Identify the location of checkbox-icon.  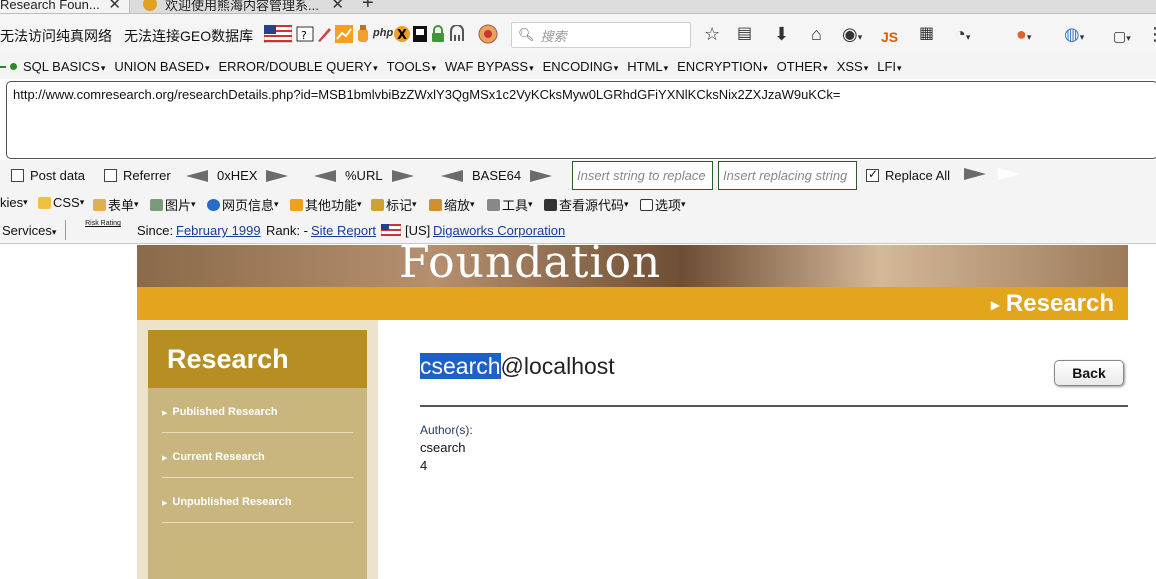
(17, 175).